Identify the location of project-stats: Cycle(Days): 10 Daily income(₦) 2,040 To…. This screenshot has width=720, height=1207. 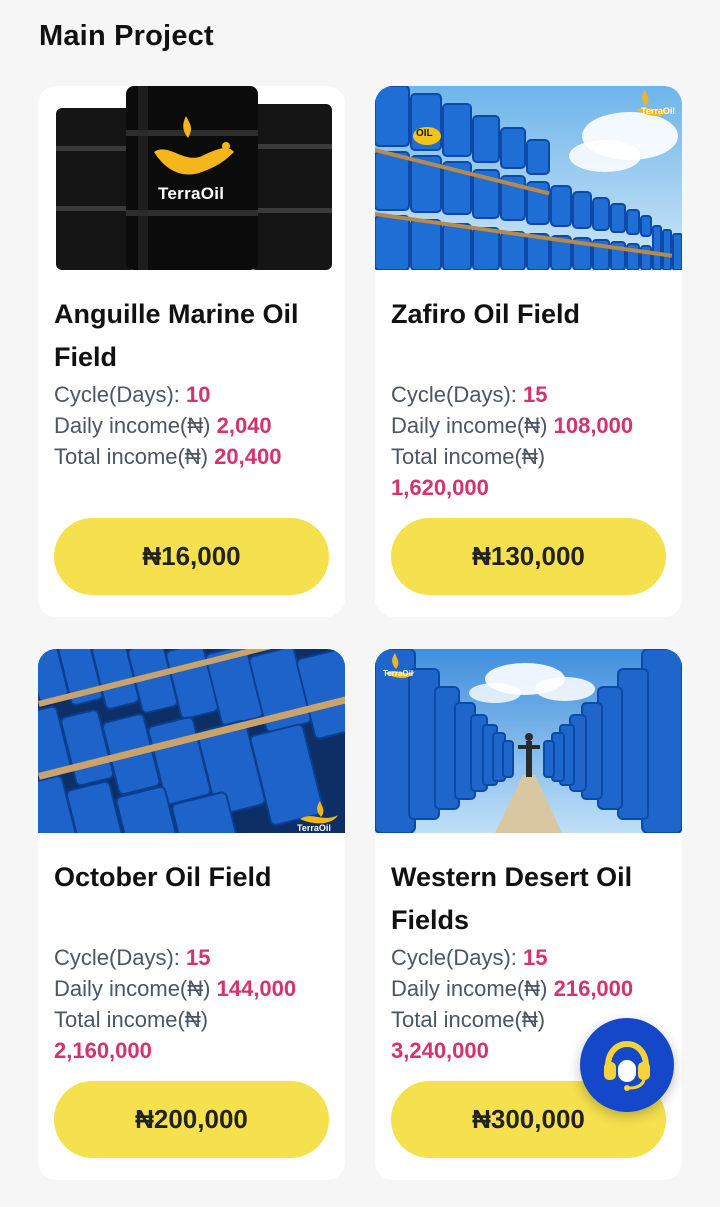
(191, 425).